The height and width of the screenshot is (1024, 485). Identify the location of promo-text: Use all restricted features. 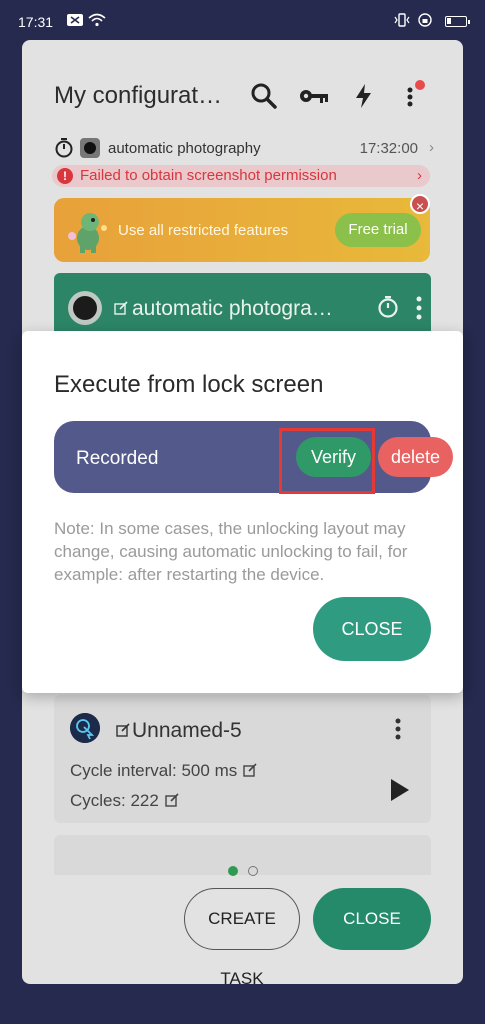
(203, 230).